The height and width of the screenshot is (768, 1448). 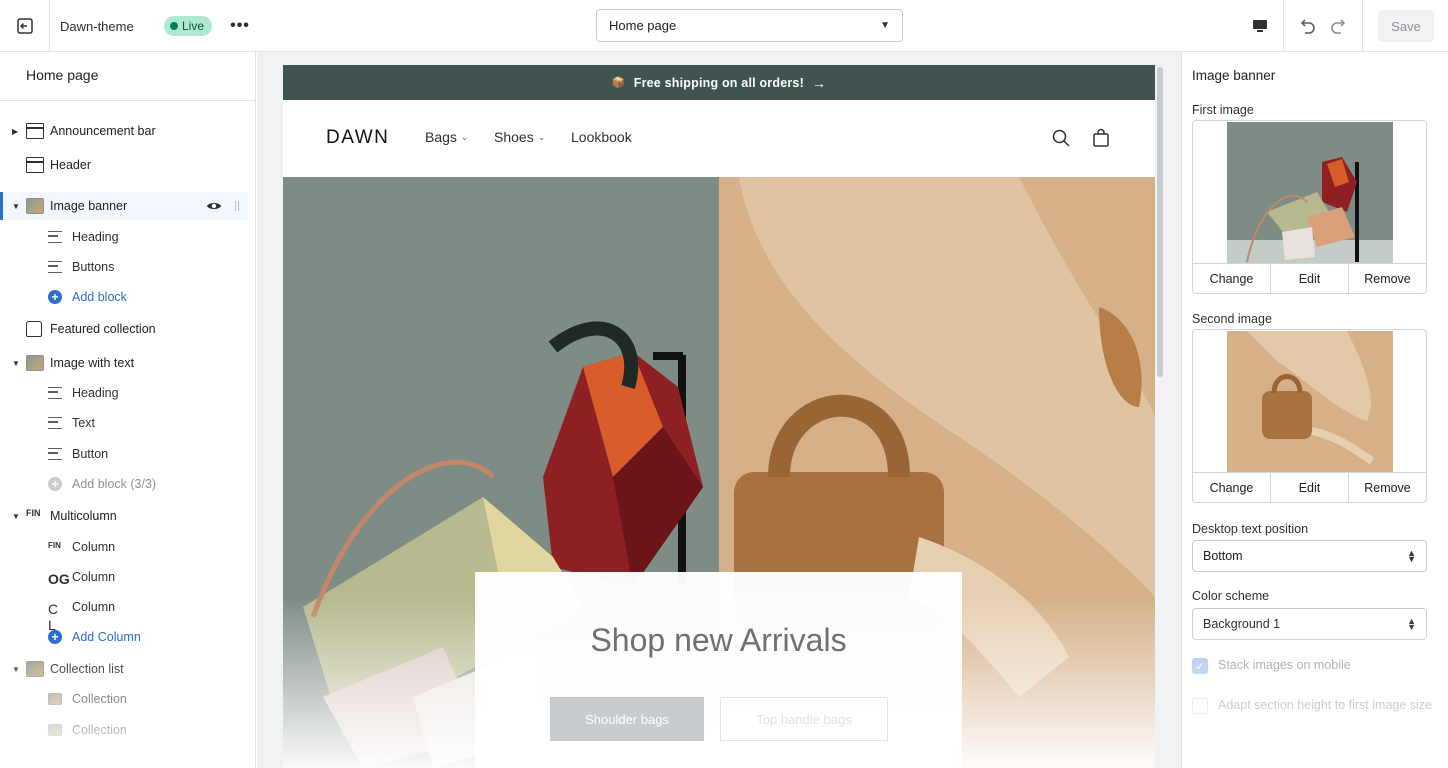 I want to click on save-button: Save, so click(x=1406, y=26).